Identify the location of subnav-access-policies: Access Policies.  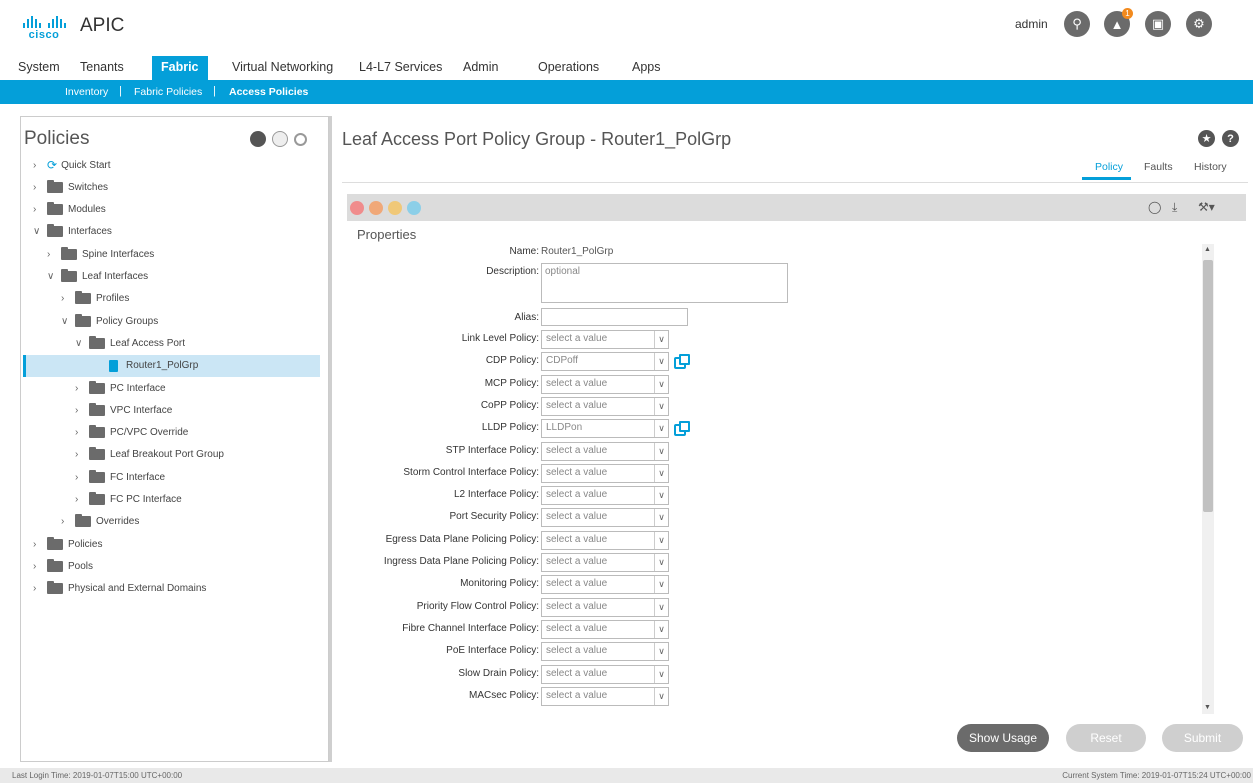
(268, 92).